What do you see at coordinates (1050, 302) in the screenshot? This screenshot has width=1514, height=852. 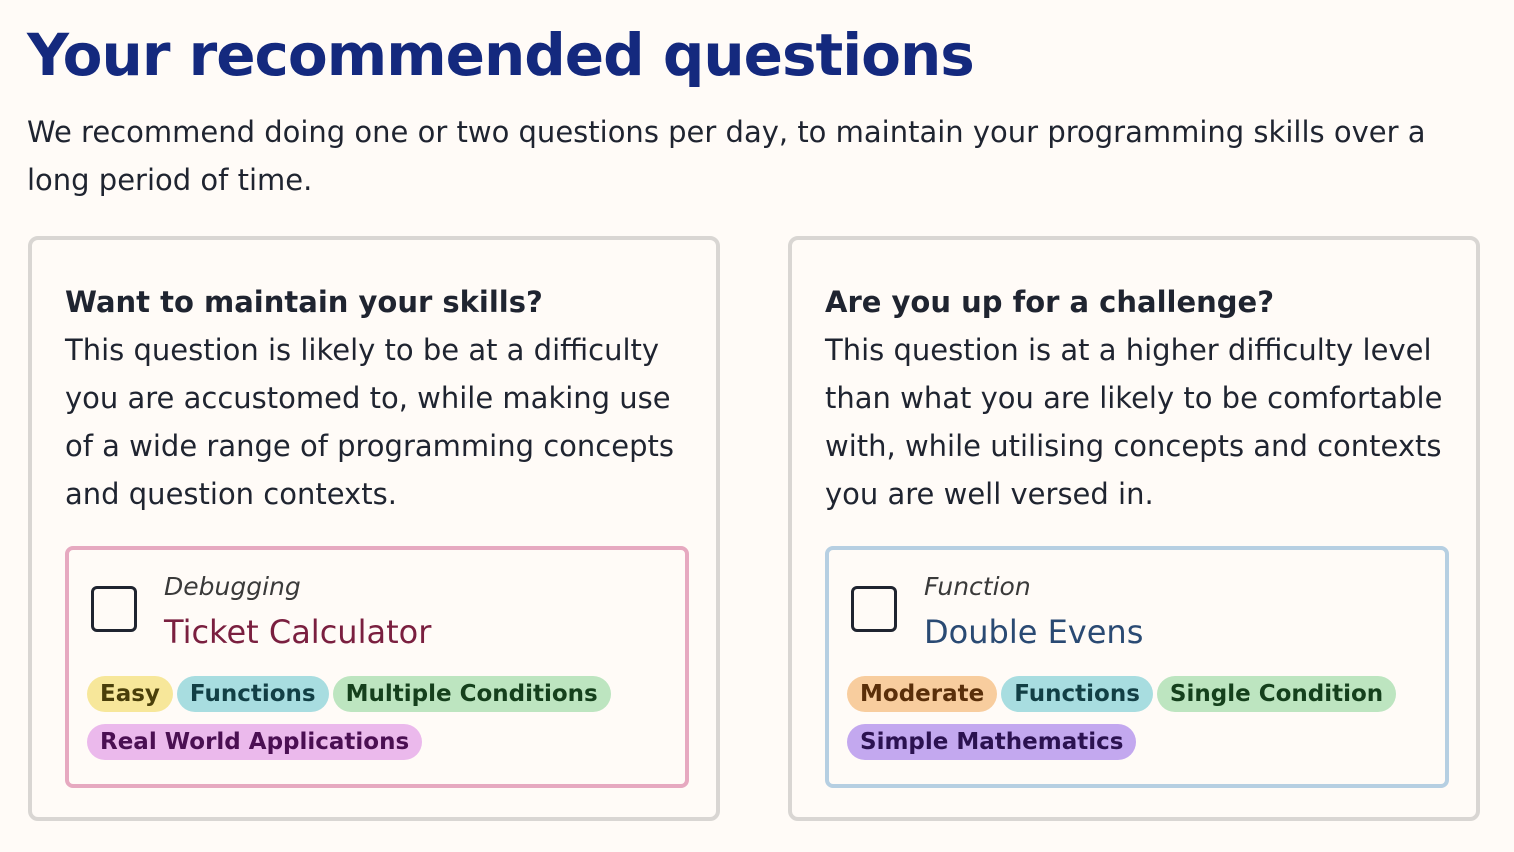 I see `card-heading: Are you up for a challenge?` at bounding box center [1050, 302].